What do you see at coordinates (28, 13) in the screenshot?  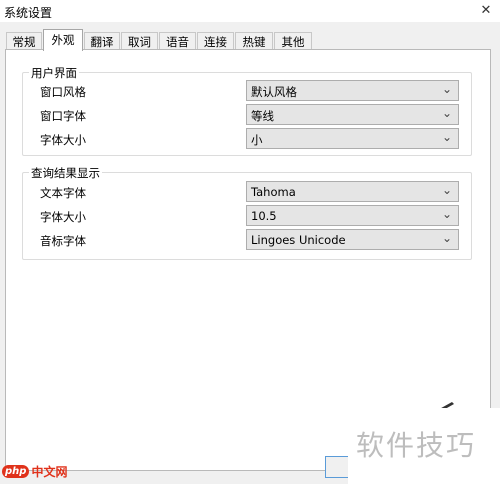 I see `window-title: 系统设置` at bounding box center [28, 13].